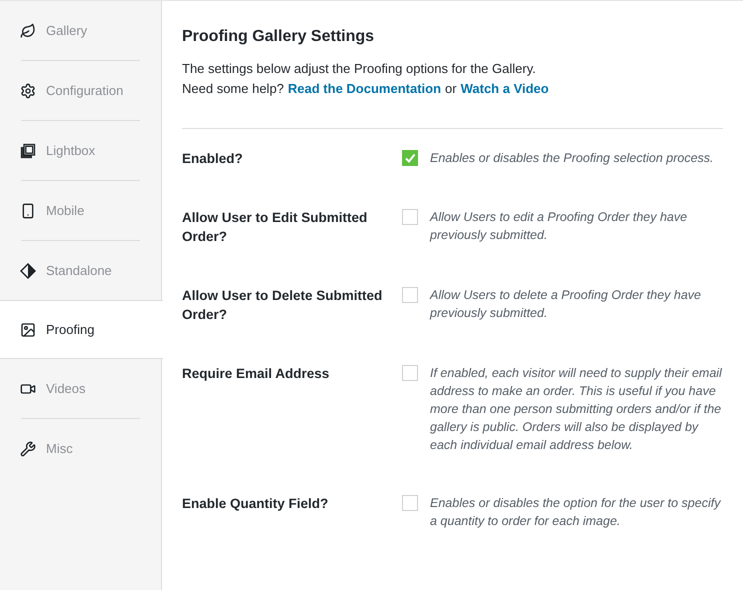  Describe the element at coordinates (213, 159) in the screenshot. I see `setting-label: Enabled?` at that location.